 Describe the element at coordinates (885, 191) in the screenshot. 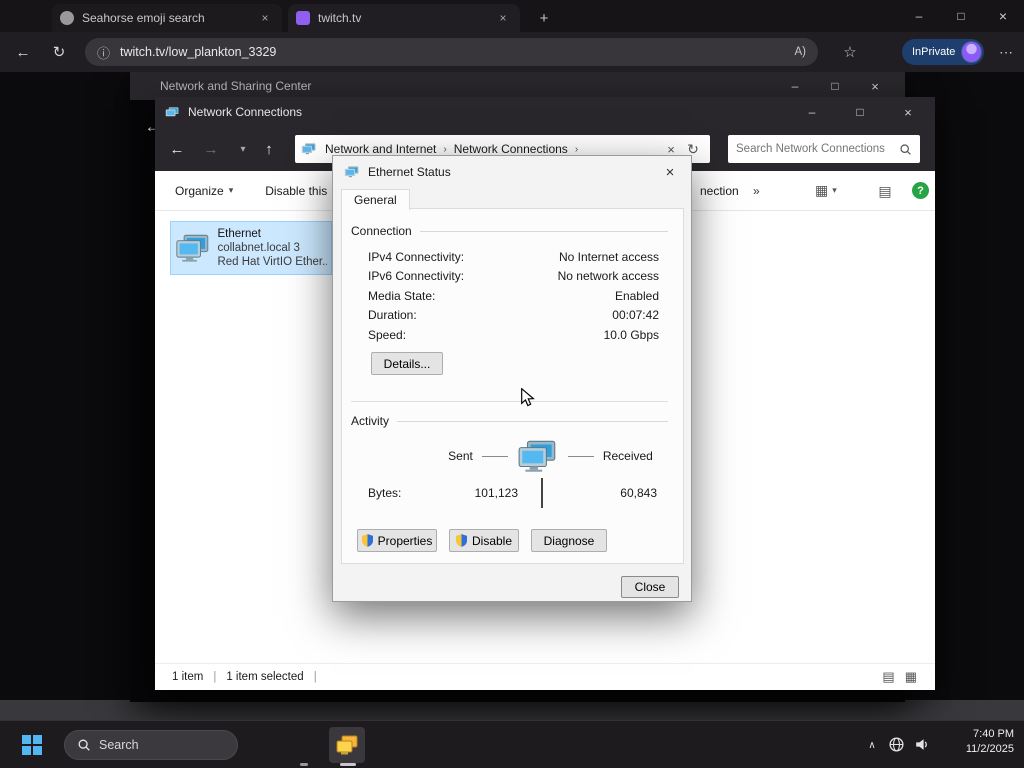

I see `preview-pane-icon: ▤` at that location.